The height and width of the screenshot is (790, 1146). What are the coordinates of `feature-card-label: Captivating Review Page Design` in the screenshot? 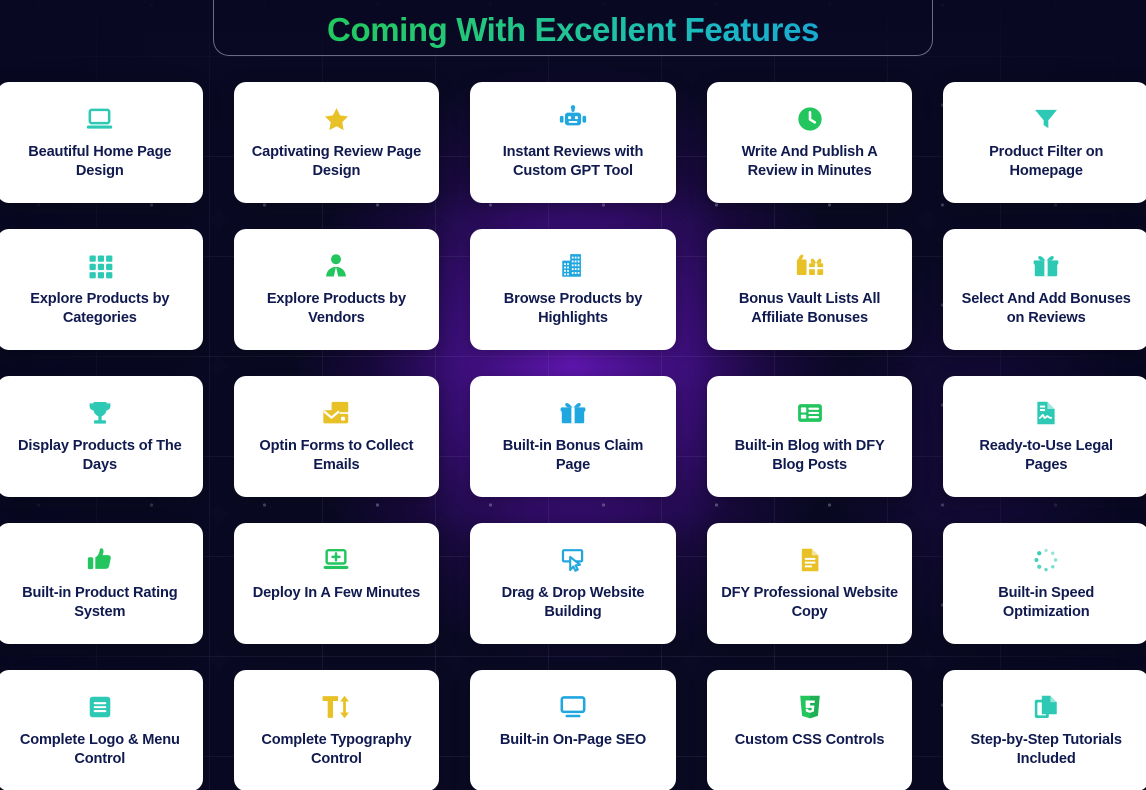 It's located at (336, 162).